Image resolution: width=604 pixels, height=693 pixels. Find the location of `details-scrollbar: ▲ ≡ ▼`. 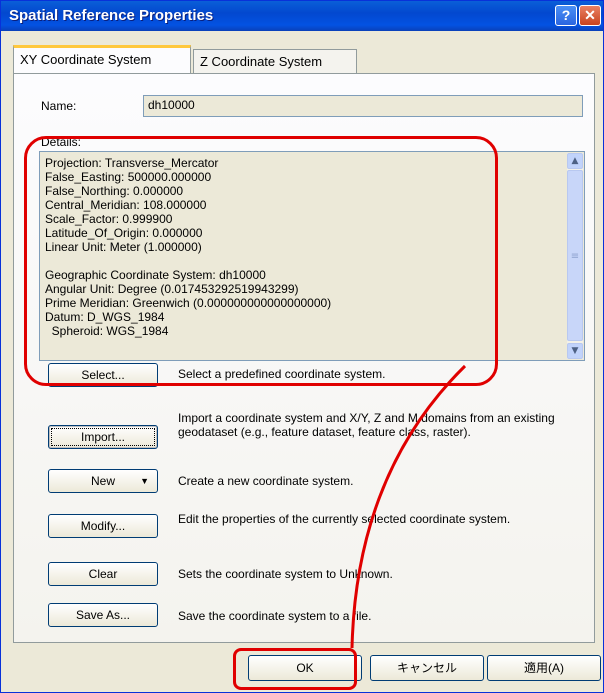

details-scrollbar: ▲ ≡ ▼ is located at coordinates (575, 256).